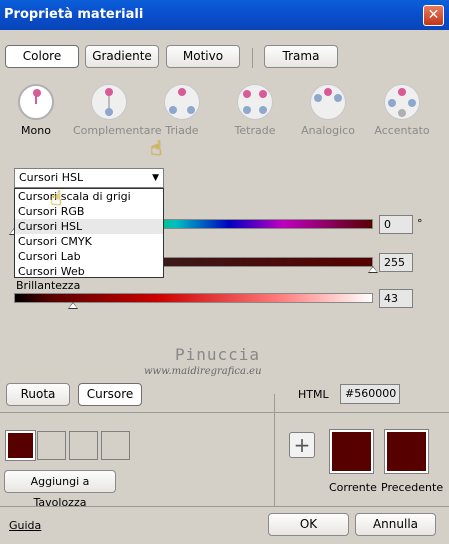 The height and width of the screenshot is (544, 449). Describe the element at coordinates (370, 394) in the screenshot. I see `html-field: #560000` at that location.